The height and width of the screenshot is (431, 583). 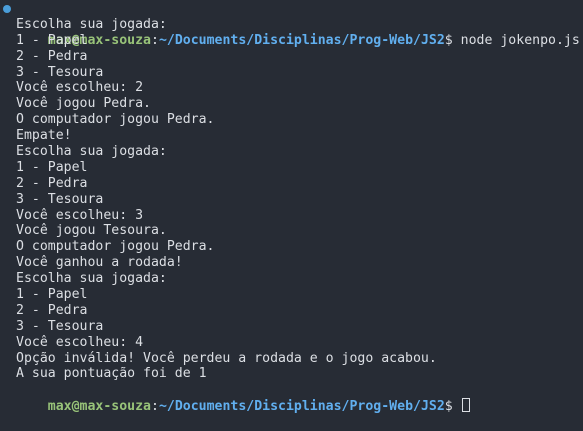 I want to click on output-line: Você ganhou a rodada!, so click(x=99, y=263).